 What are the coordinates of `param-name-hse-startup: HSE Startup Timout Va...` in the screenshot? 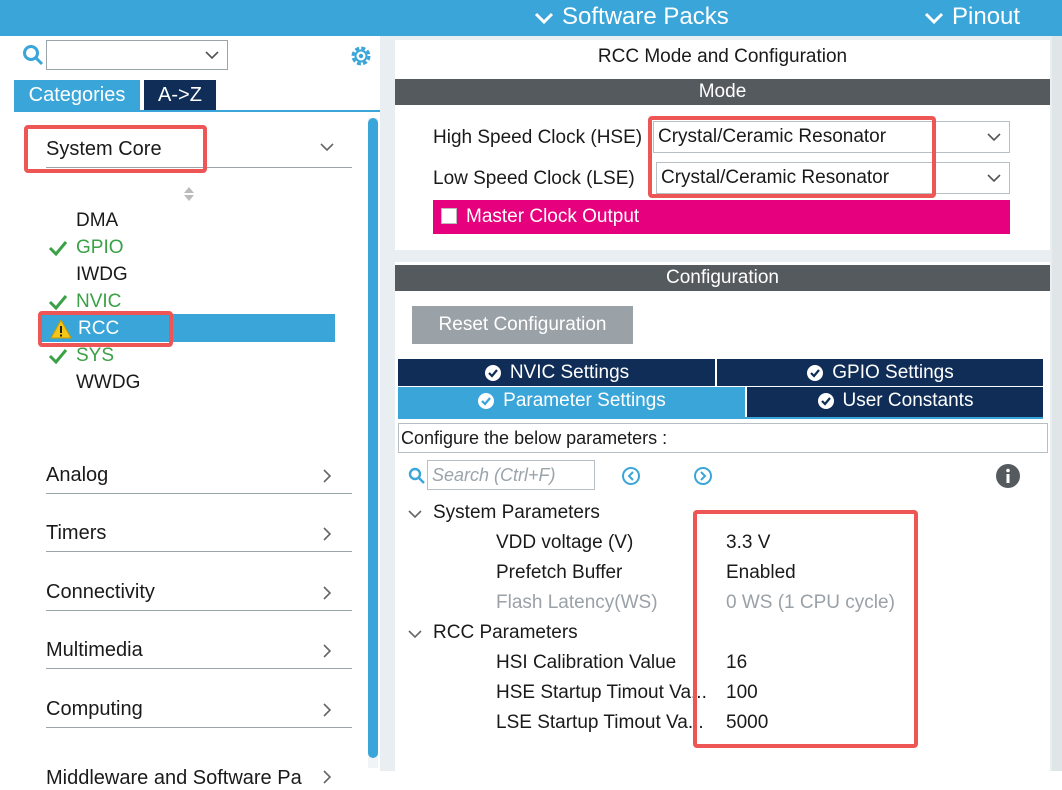 It's located at (601, 692).